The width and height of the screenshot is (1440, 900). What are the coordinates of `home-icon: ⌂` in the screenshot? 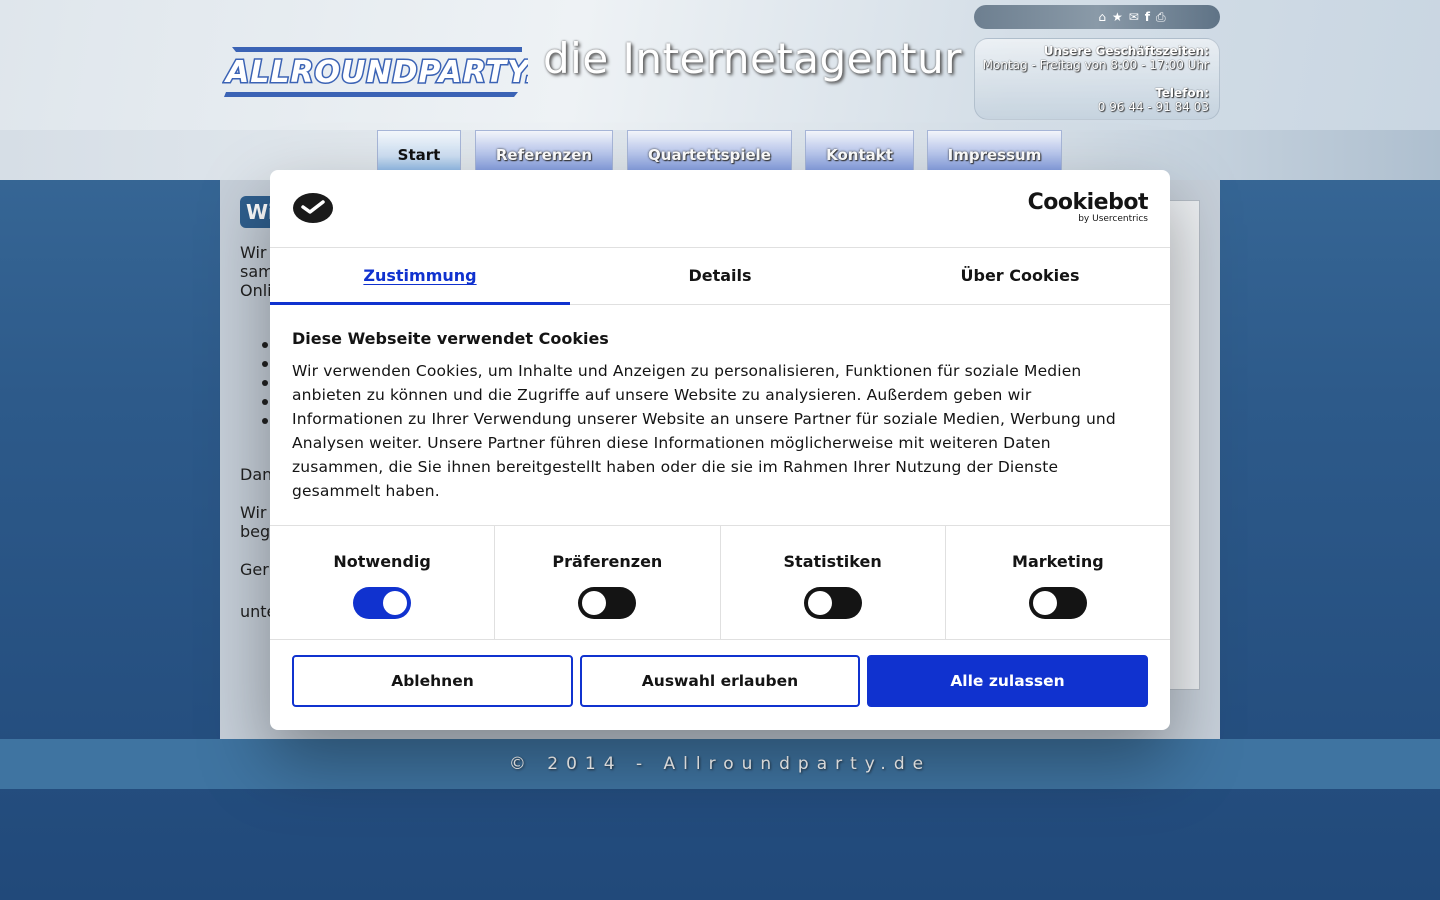 It's located at (1102, 17).